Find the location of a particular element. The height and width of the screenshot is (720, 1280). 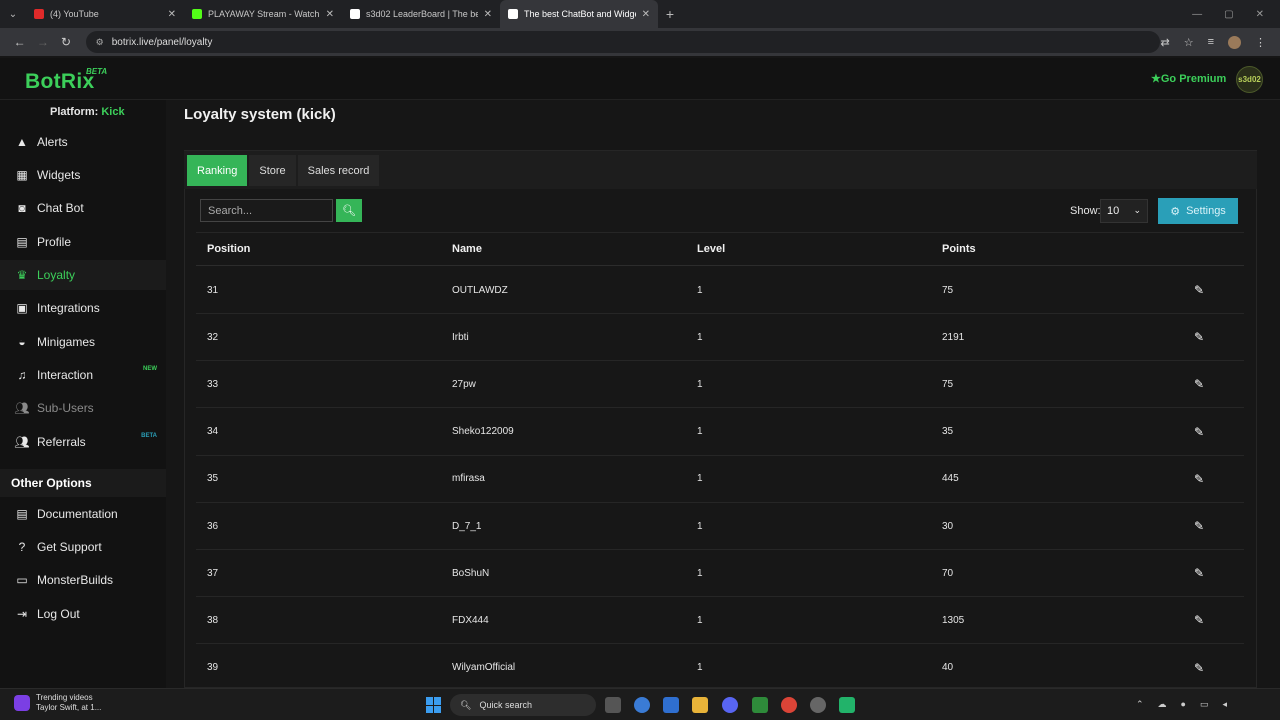

star-icon: ★ is located at coordinates (1156, 79).